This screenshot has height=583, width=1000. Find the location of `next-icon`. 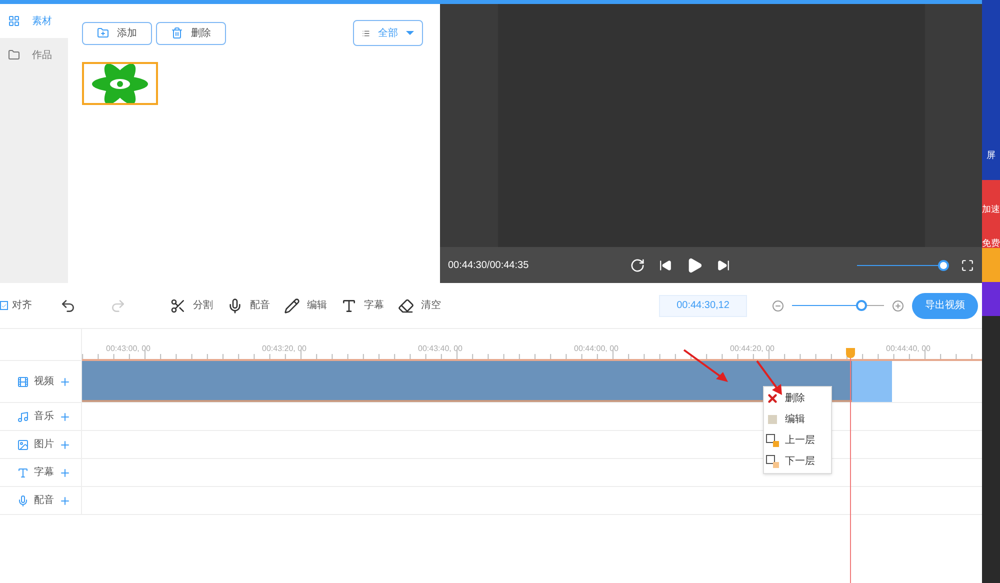

next-icon is located at coordinates (723, 265).